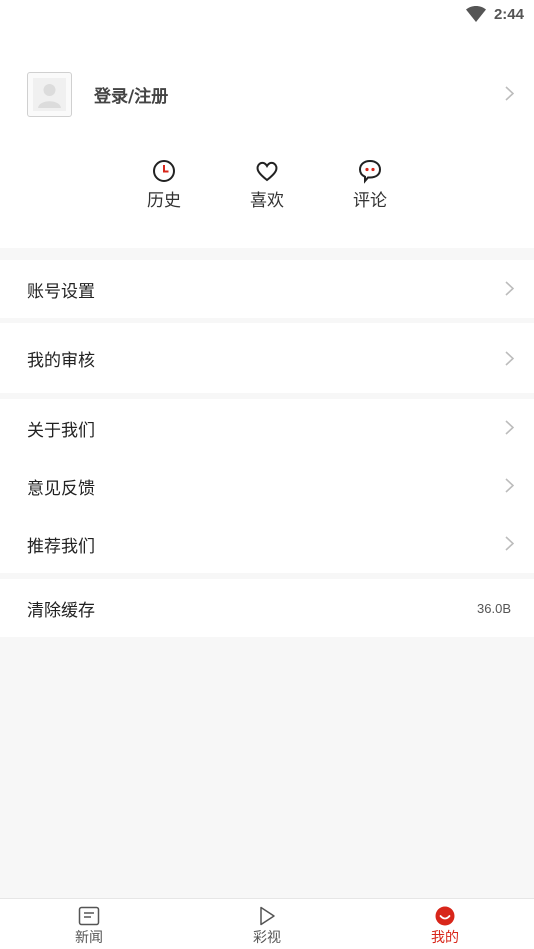 The height and width of the screenshot is (949, 534). Describe the element at coordinates (61, 546) in the screenshot. I see `menu-item-label: 推荐我们` at that location.